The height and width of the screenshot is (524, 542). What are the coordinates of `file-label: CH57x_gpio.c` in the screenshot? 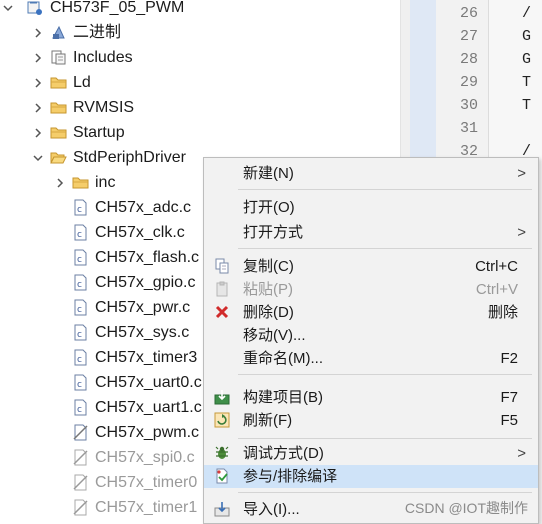 It's located at (145, 282).